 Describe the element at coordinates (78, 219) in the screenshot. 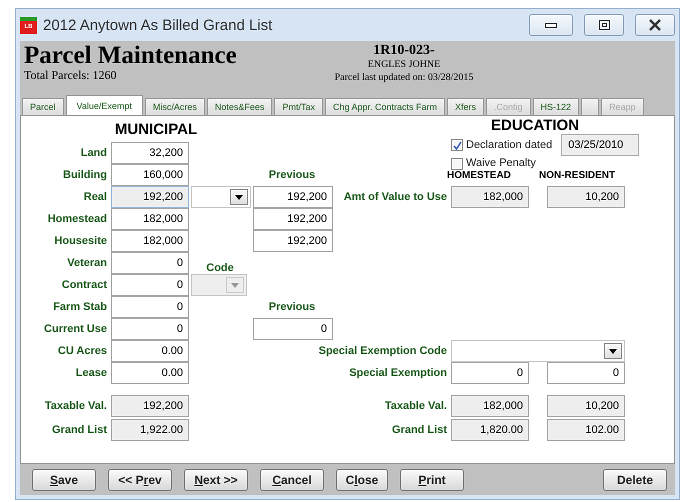

I see `field-label: Homestead` at that location.